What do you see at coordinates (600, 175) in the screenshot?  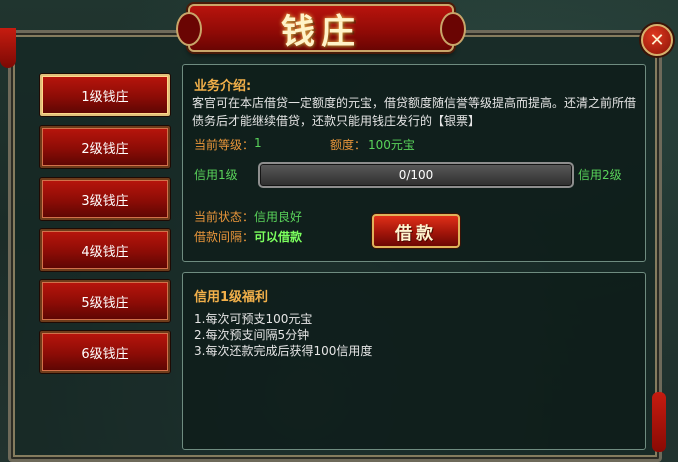 I see `credit-level-next: 信用2级` at bounding box center [600, 175].